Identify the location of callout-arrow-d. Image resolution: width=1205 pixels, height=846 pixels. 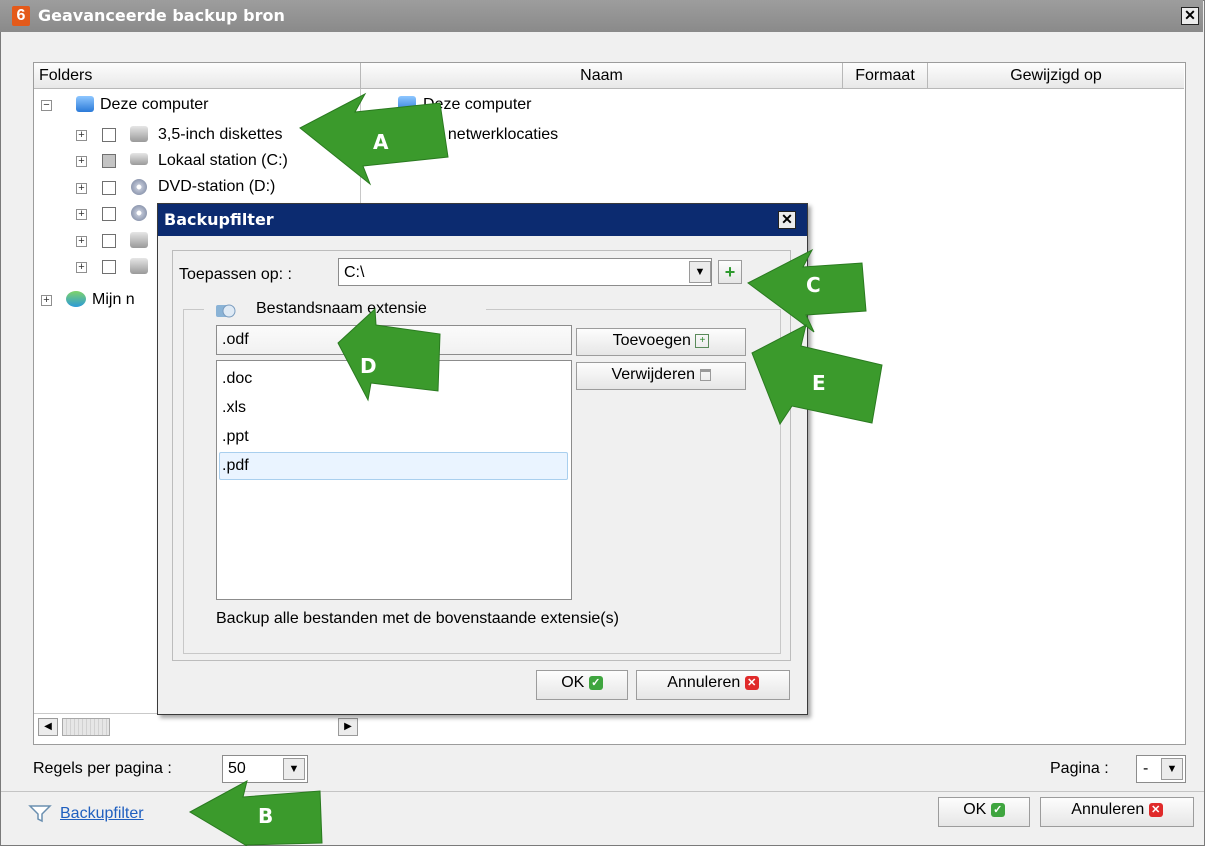
(389, 354).